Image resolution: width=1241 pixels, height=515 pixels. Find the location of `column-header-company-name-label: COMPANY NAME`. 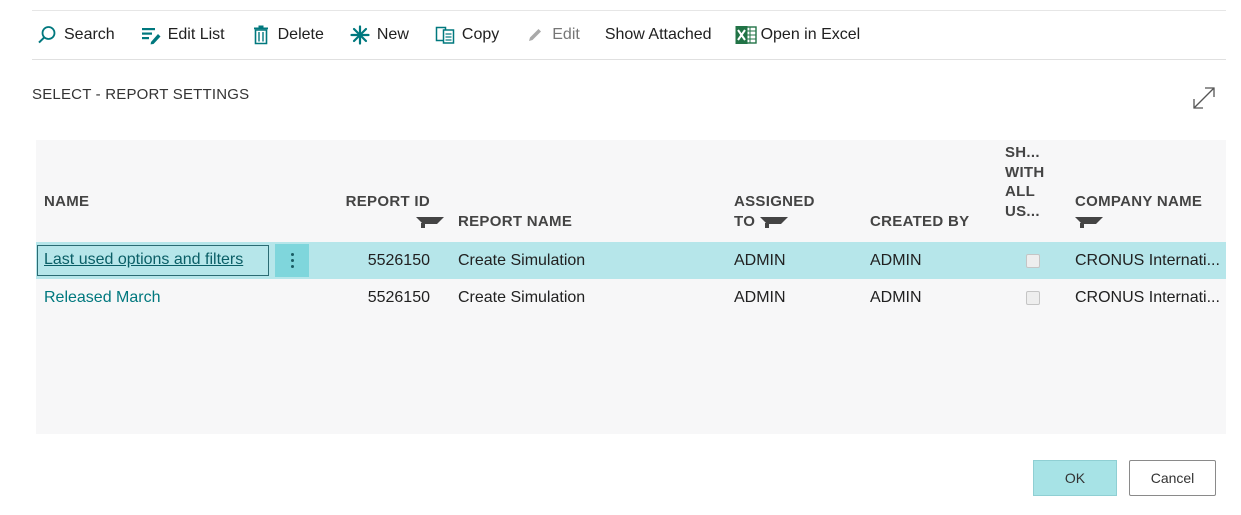

column-header-company-name-label: COMPANY NAME is located at coordinates (1139, 201).